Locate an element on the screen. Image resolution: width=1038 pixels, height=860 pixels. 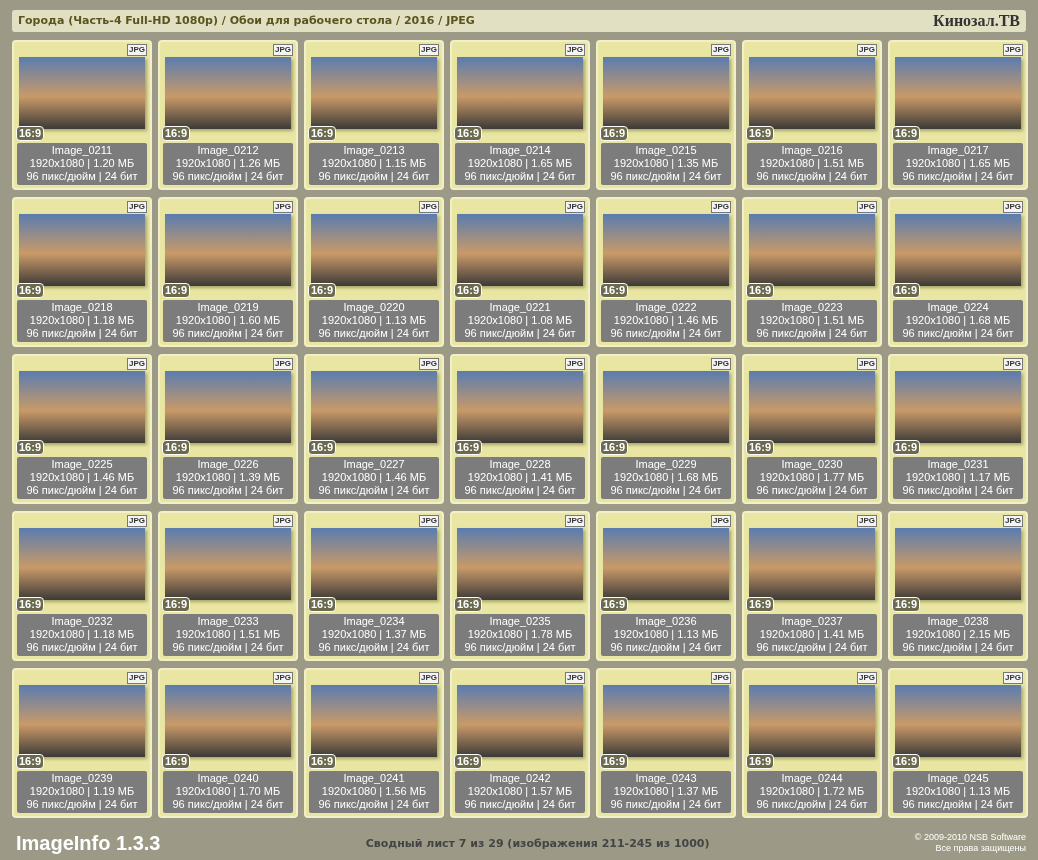
dimensions-size-text: 1920x1080 | 1.20 МБ is located at coordinates (82, 163).